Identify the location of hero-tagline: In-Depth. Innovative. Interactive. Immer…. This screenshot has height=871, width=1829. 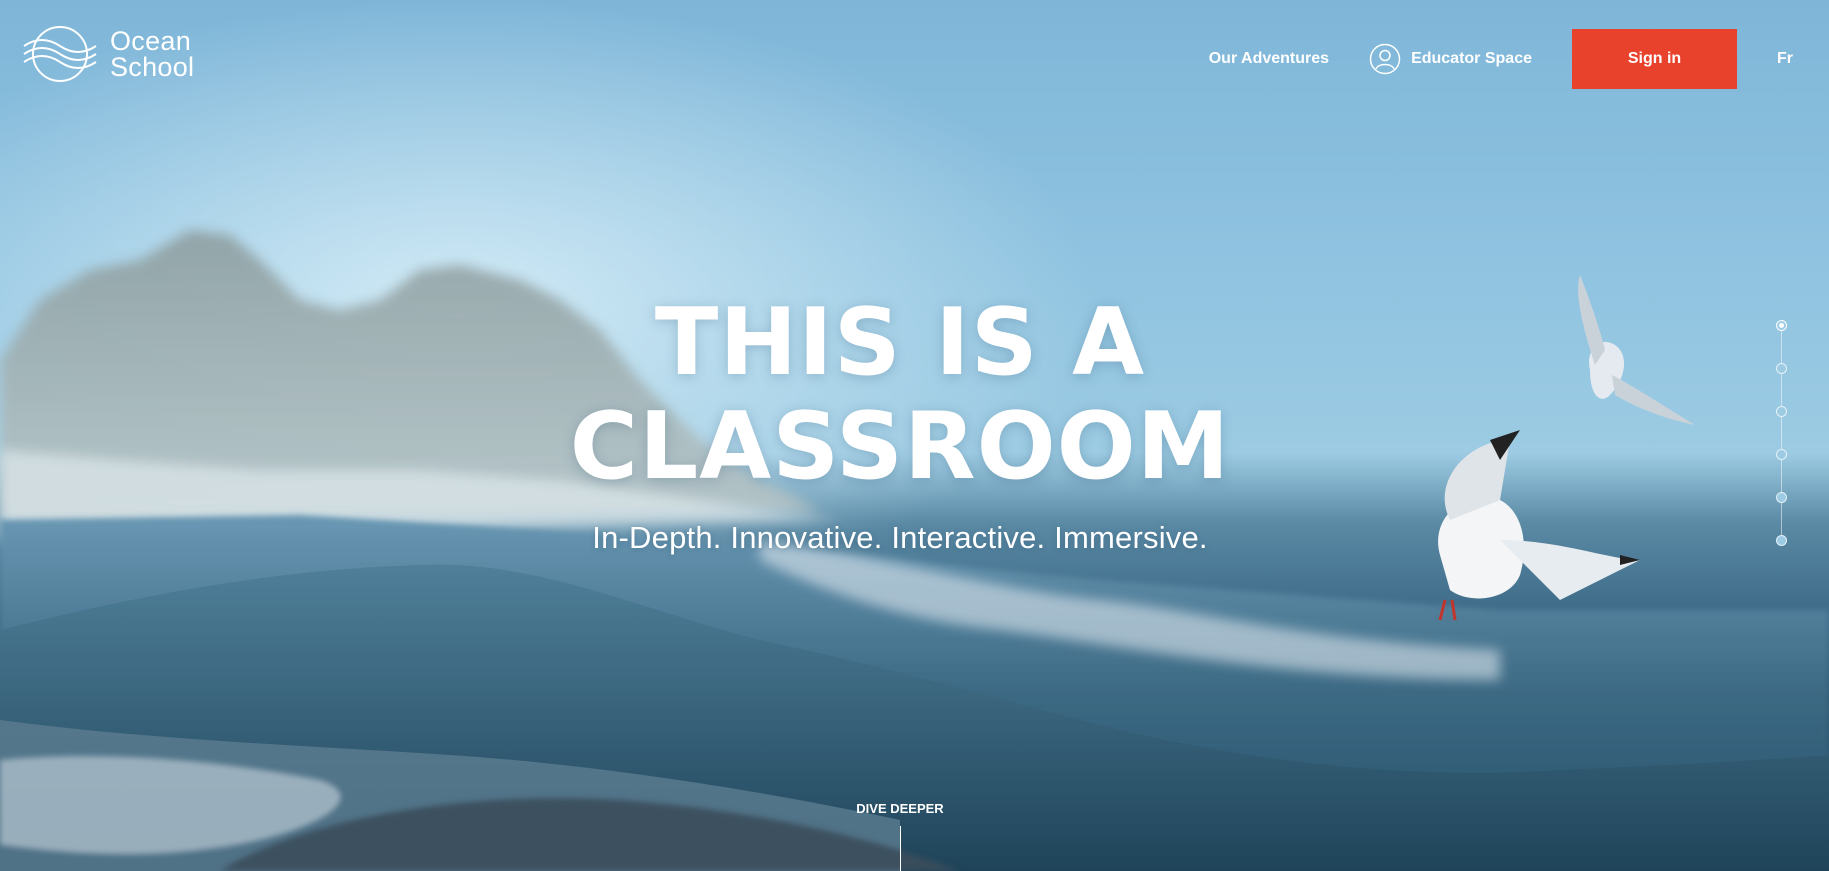
(900, 537).